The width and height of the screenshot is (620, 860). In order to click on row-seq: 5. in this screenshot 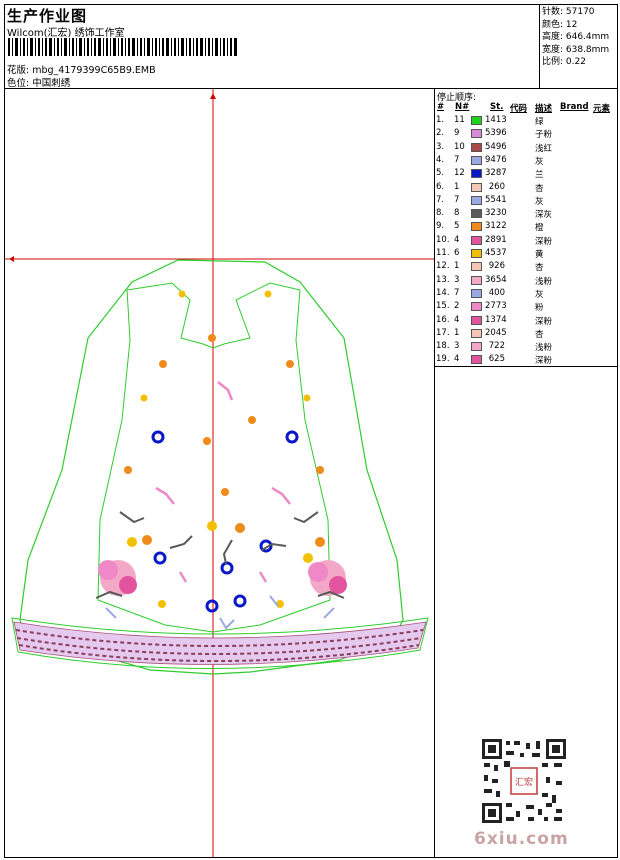, I will do `click(440, 173)`.